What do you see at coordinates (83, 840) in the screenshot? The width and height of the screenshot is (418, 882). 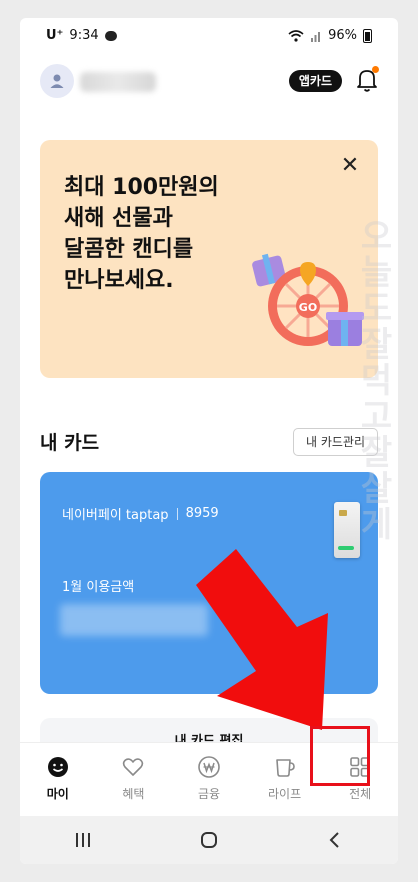 I see `recent-apps-icon` at bounding box center [83, 840].